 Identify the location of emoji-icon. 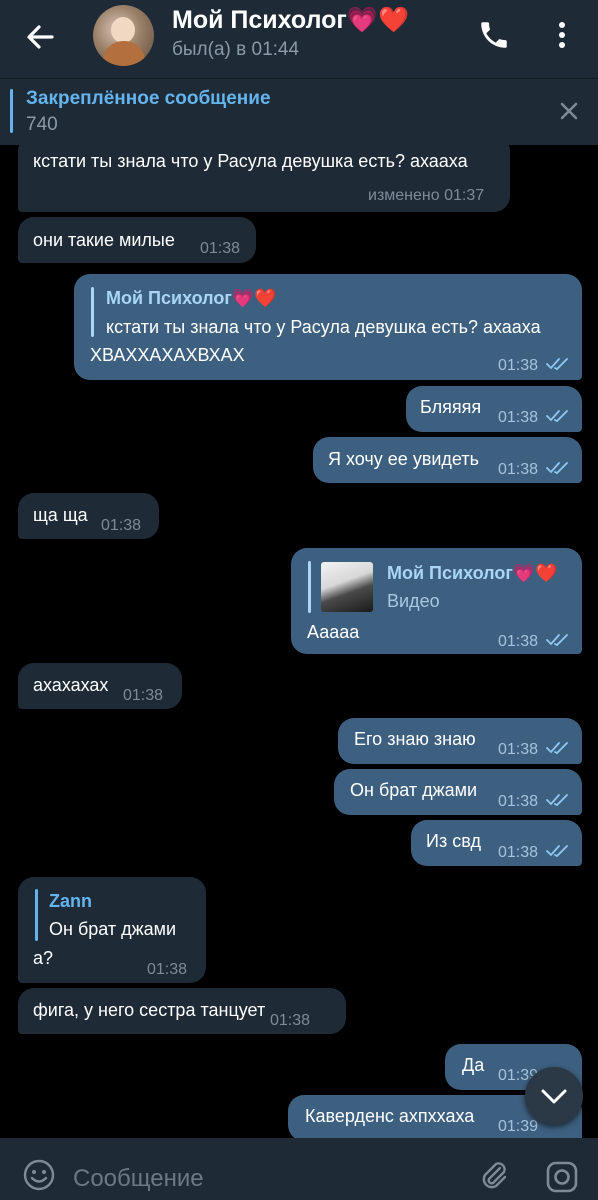
(39, 1175).